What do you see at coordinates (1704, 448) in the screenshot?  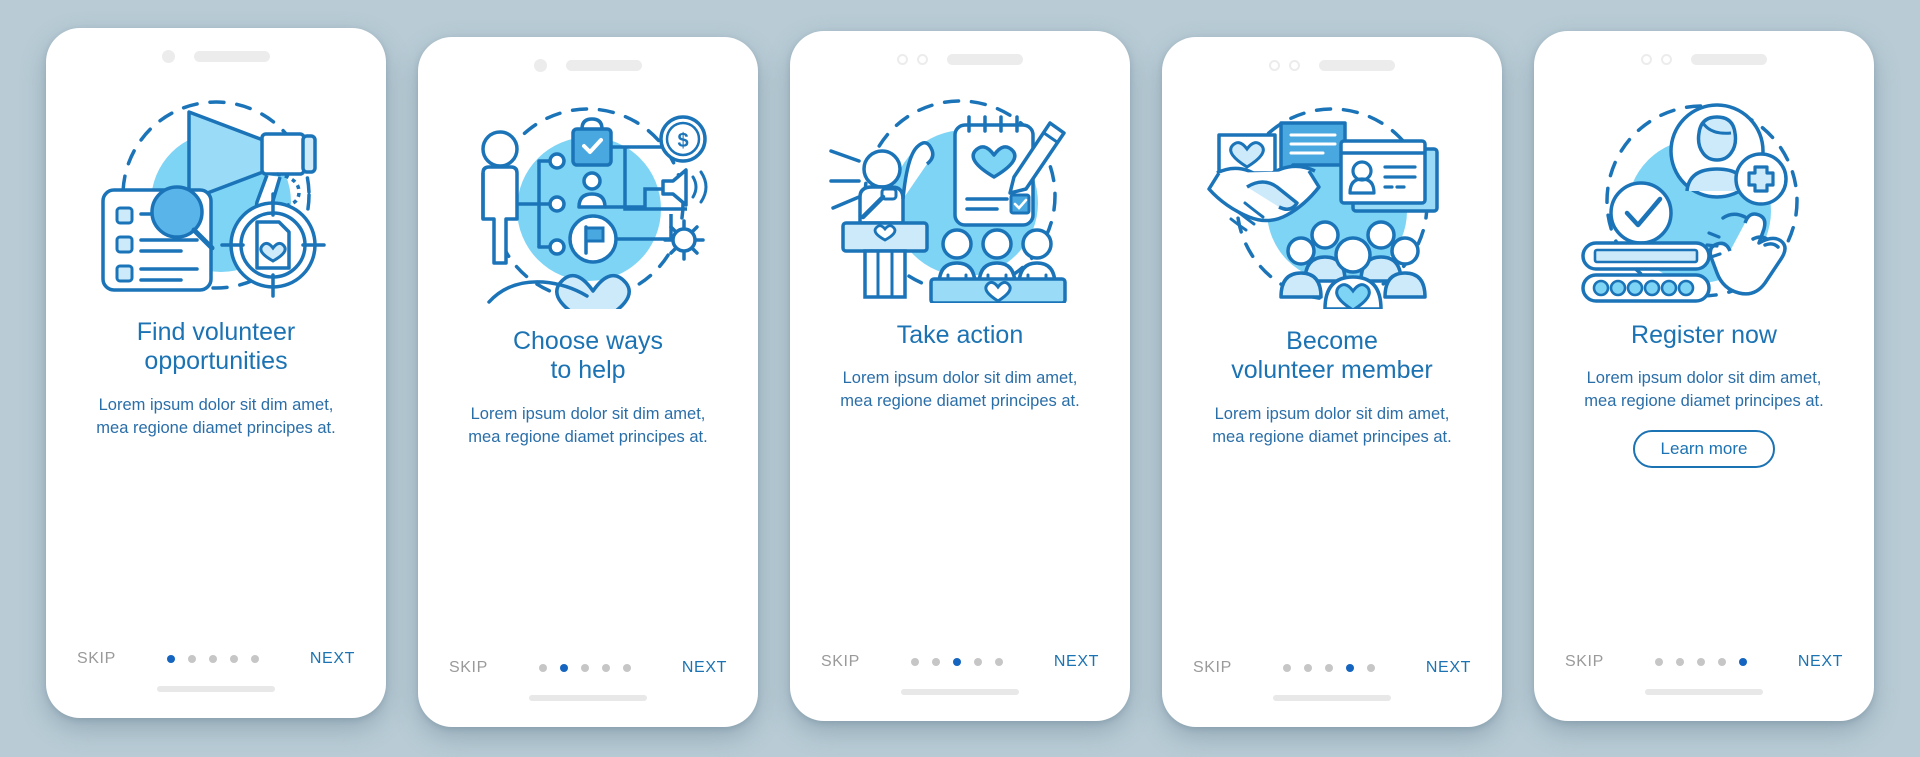 I see `learn-more-button: Learn more` at bounding box center [1704, 448].